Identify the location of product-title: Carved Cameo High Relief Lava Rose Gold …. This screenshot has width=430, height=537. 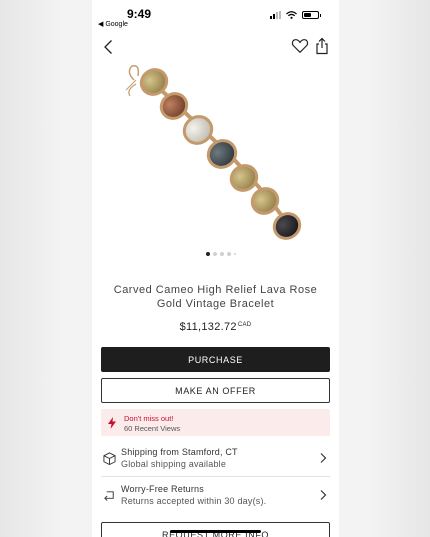
(215, 297).